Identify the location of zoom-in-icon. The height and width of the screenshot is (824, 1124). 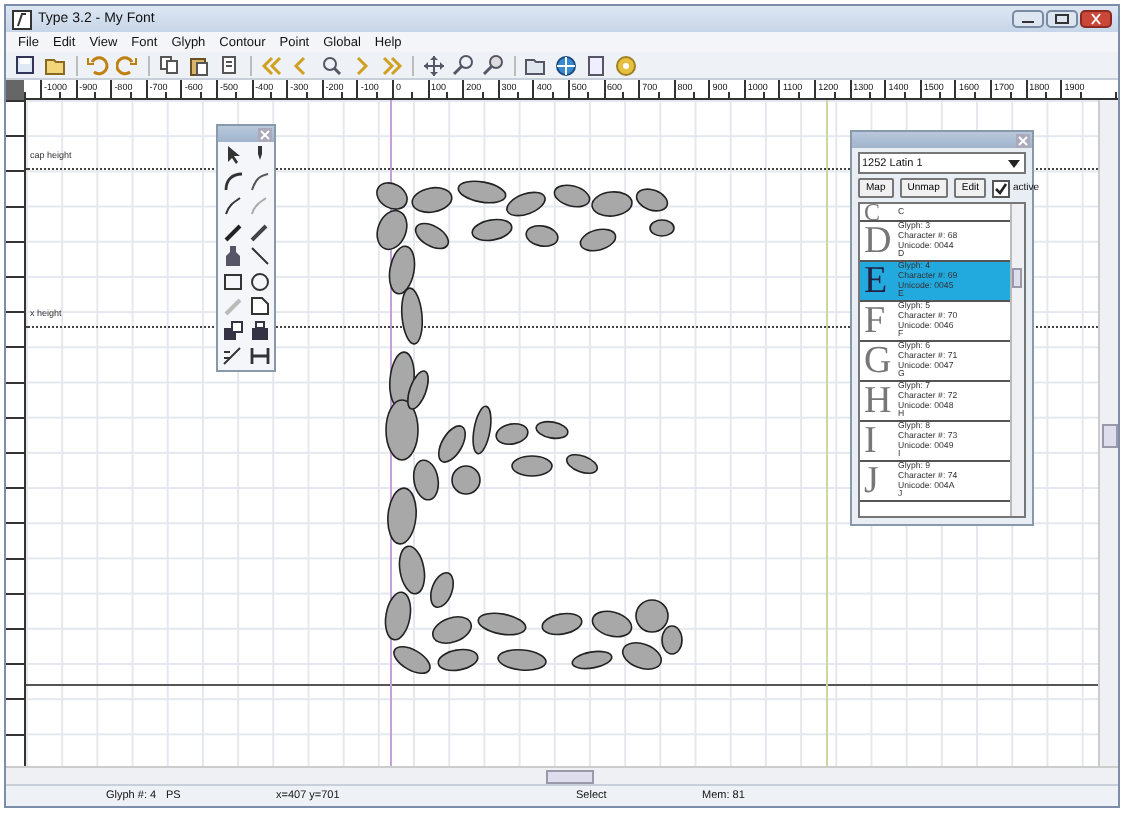
(464, 65).